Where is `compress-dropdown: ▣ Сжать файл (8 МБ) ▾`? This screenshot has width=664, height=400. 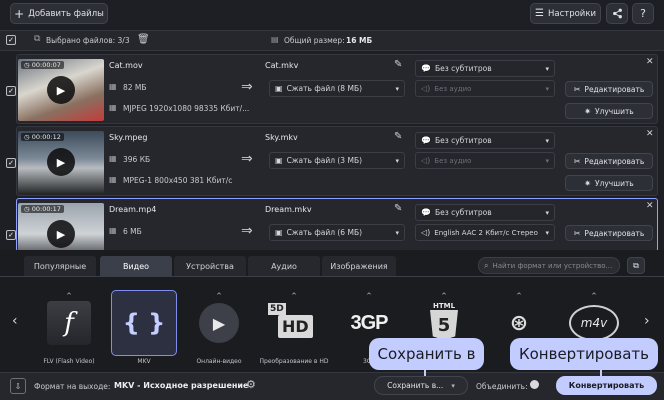 compress-dropdown: ▣ Сжать файл (8 МБ) ▾ is located at coordinates (337, 88).